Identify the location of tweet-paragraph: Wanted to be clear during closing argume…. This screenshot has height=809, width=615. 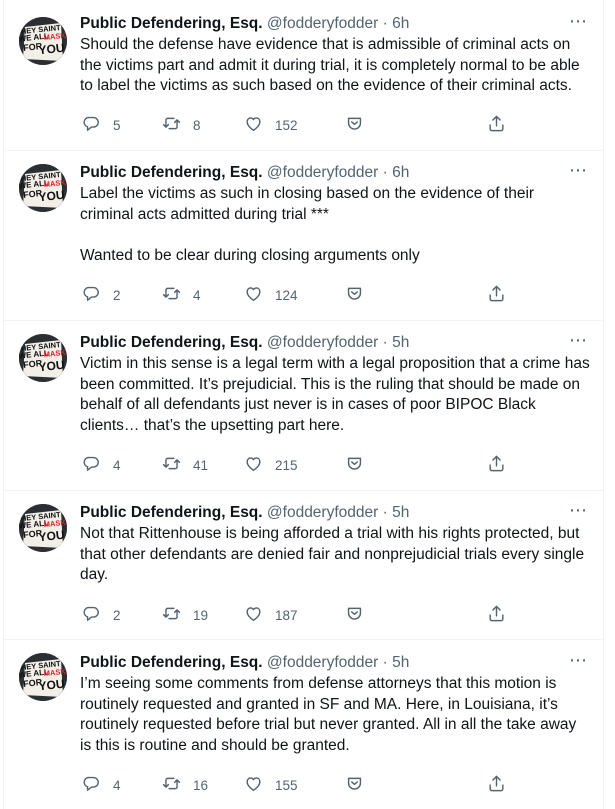
(250, 255).